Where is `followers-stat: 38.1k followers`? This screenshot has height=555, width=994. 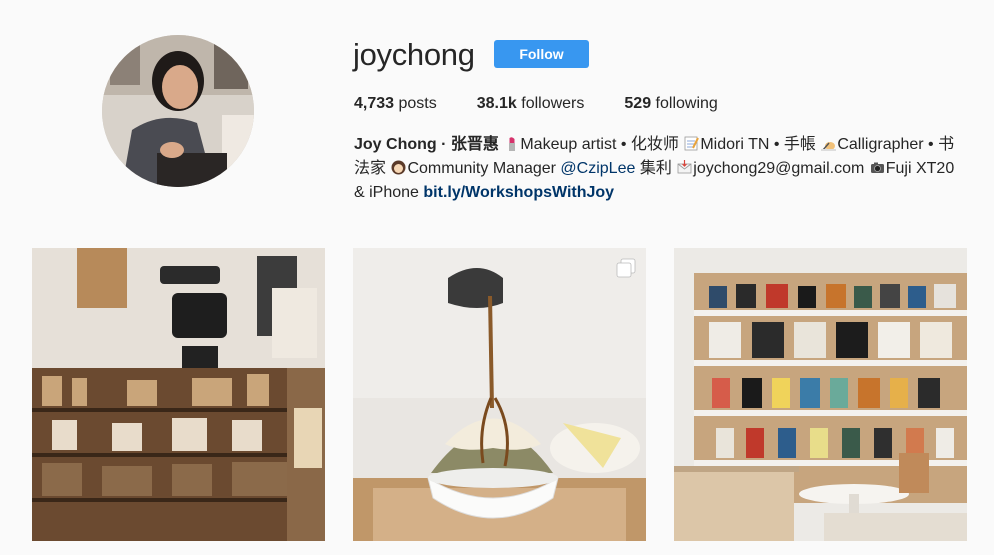
followers-stat: 38.1k followers is located at coordinates (531, 104).